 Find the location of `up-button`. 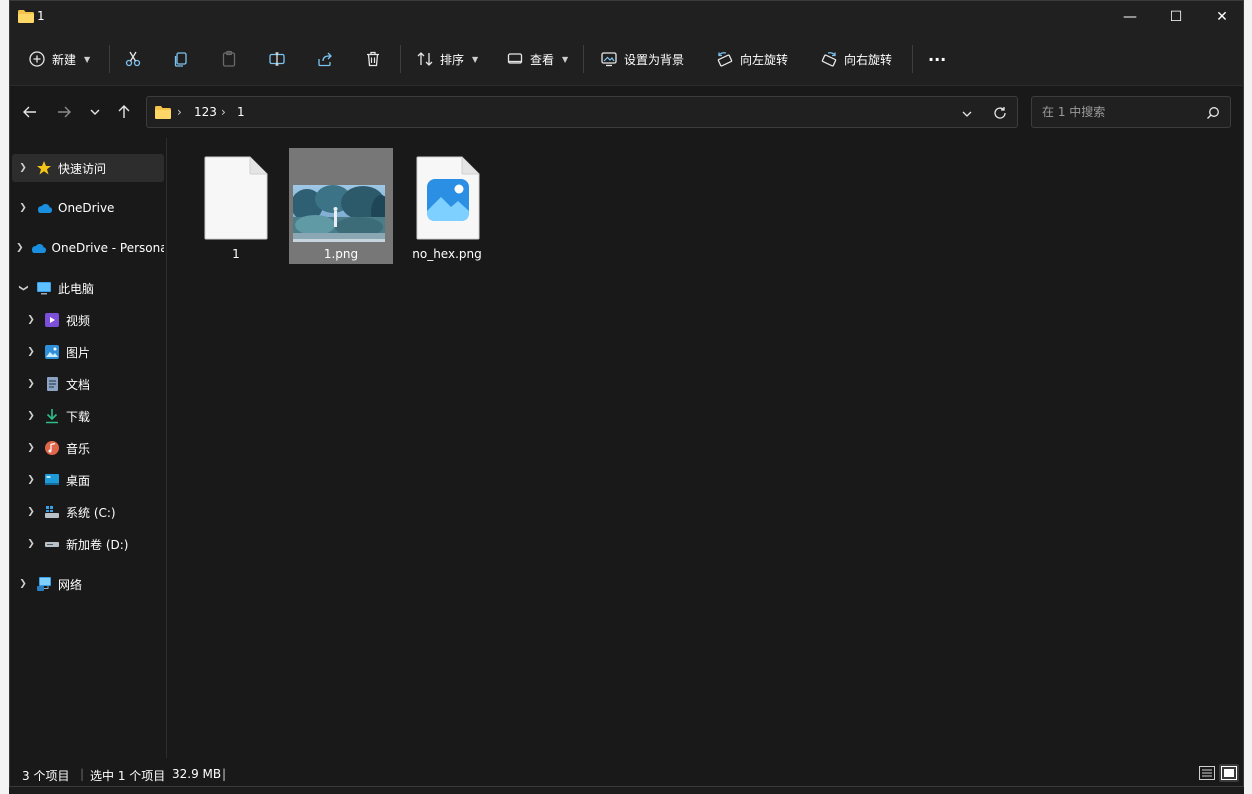

up-button is located at coordinates (124, 112).